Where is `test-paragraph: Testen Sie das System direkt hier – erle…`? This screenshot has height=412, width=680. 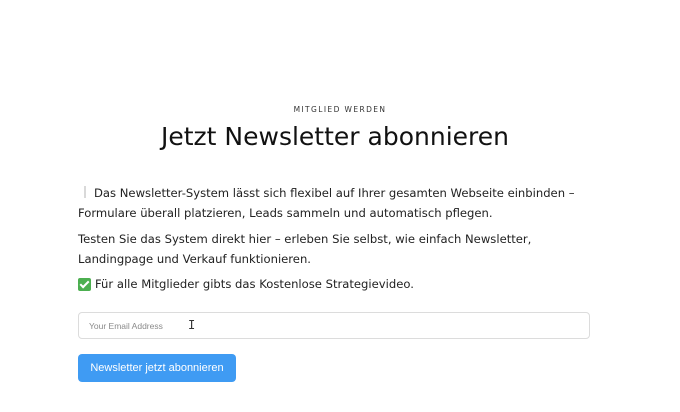 test-paragraph: Testen Sie das System direkt hier – erle… is located at coordinates (305, 249).